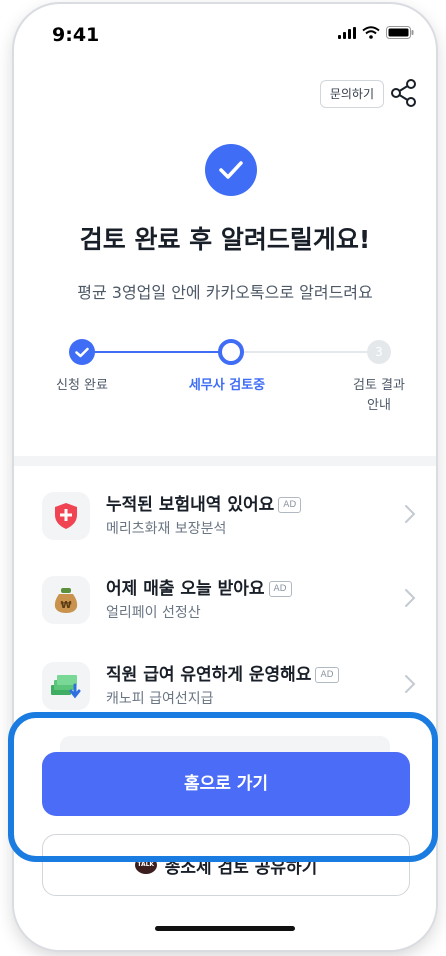 The image size is (446, 956). I want to click on home-indicator, so click(225, 928).